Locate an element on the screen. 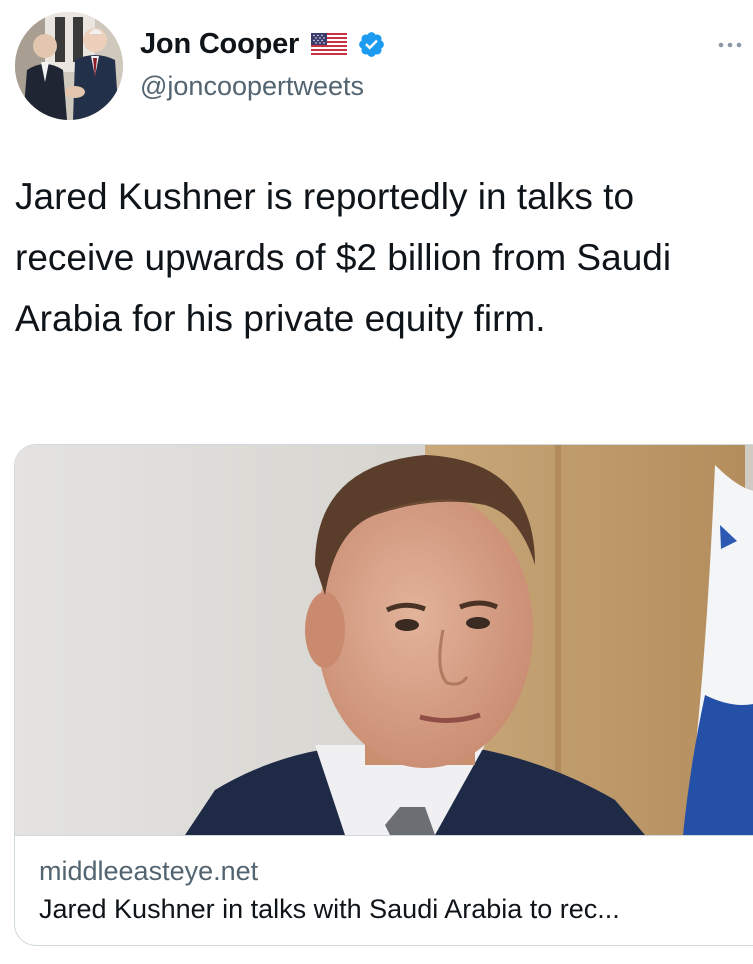  author-name-row: Jon Cooper is located at coordinates (263, 44).